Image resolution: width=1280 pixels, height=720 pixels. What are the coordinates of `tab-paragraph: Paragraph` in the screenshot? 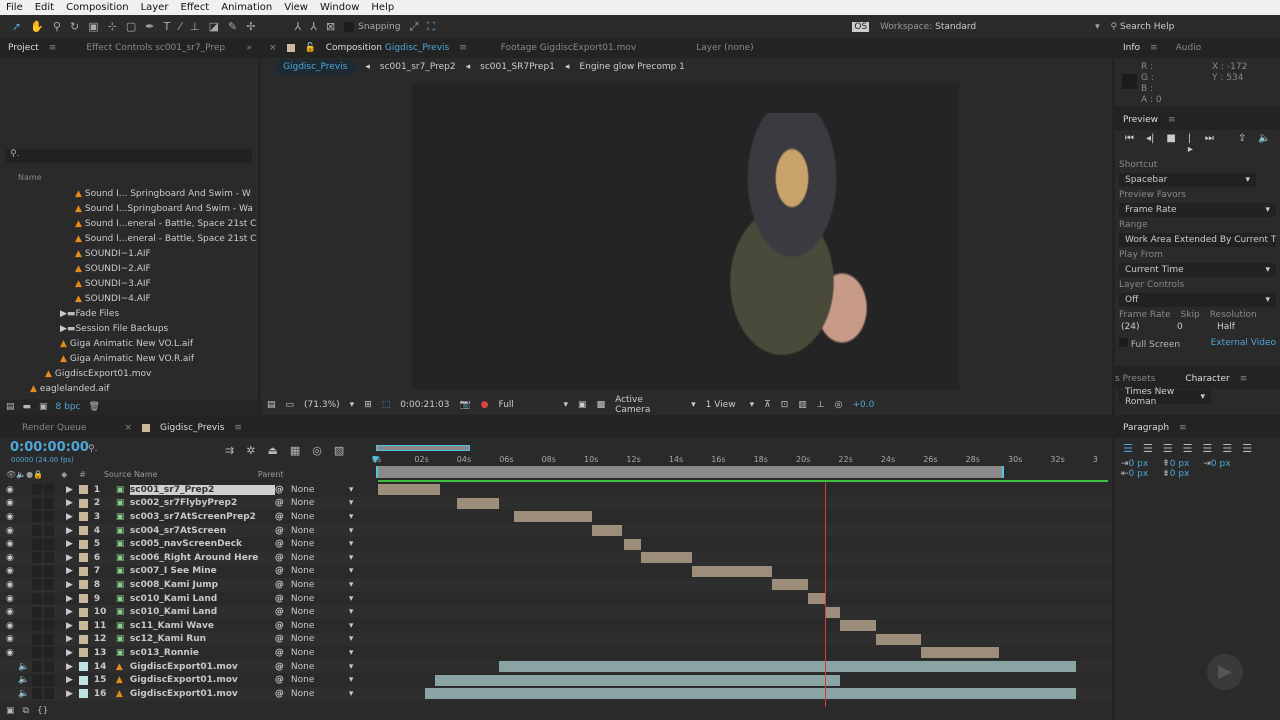 It's located at (1146, 428).